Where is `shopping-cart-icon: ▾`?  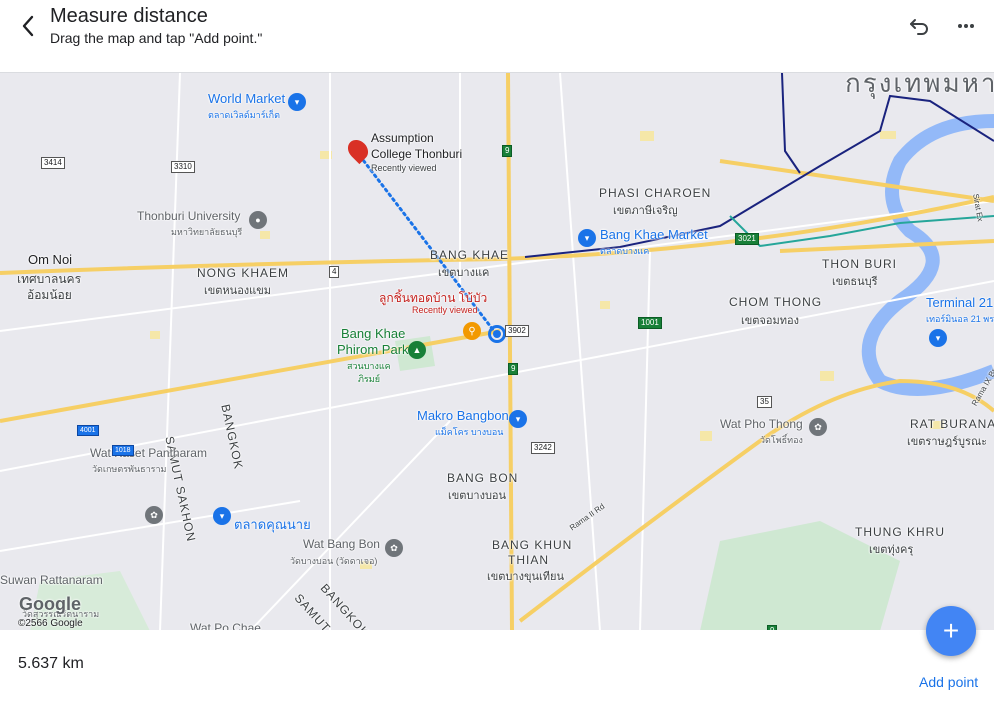 shopping-cart-icon: ▾ is located at coordinates (297, 102).